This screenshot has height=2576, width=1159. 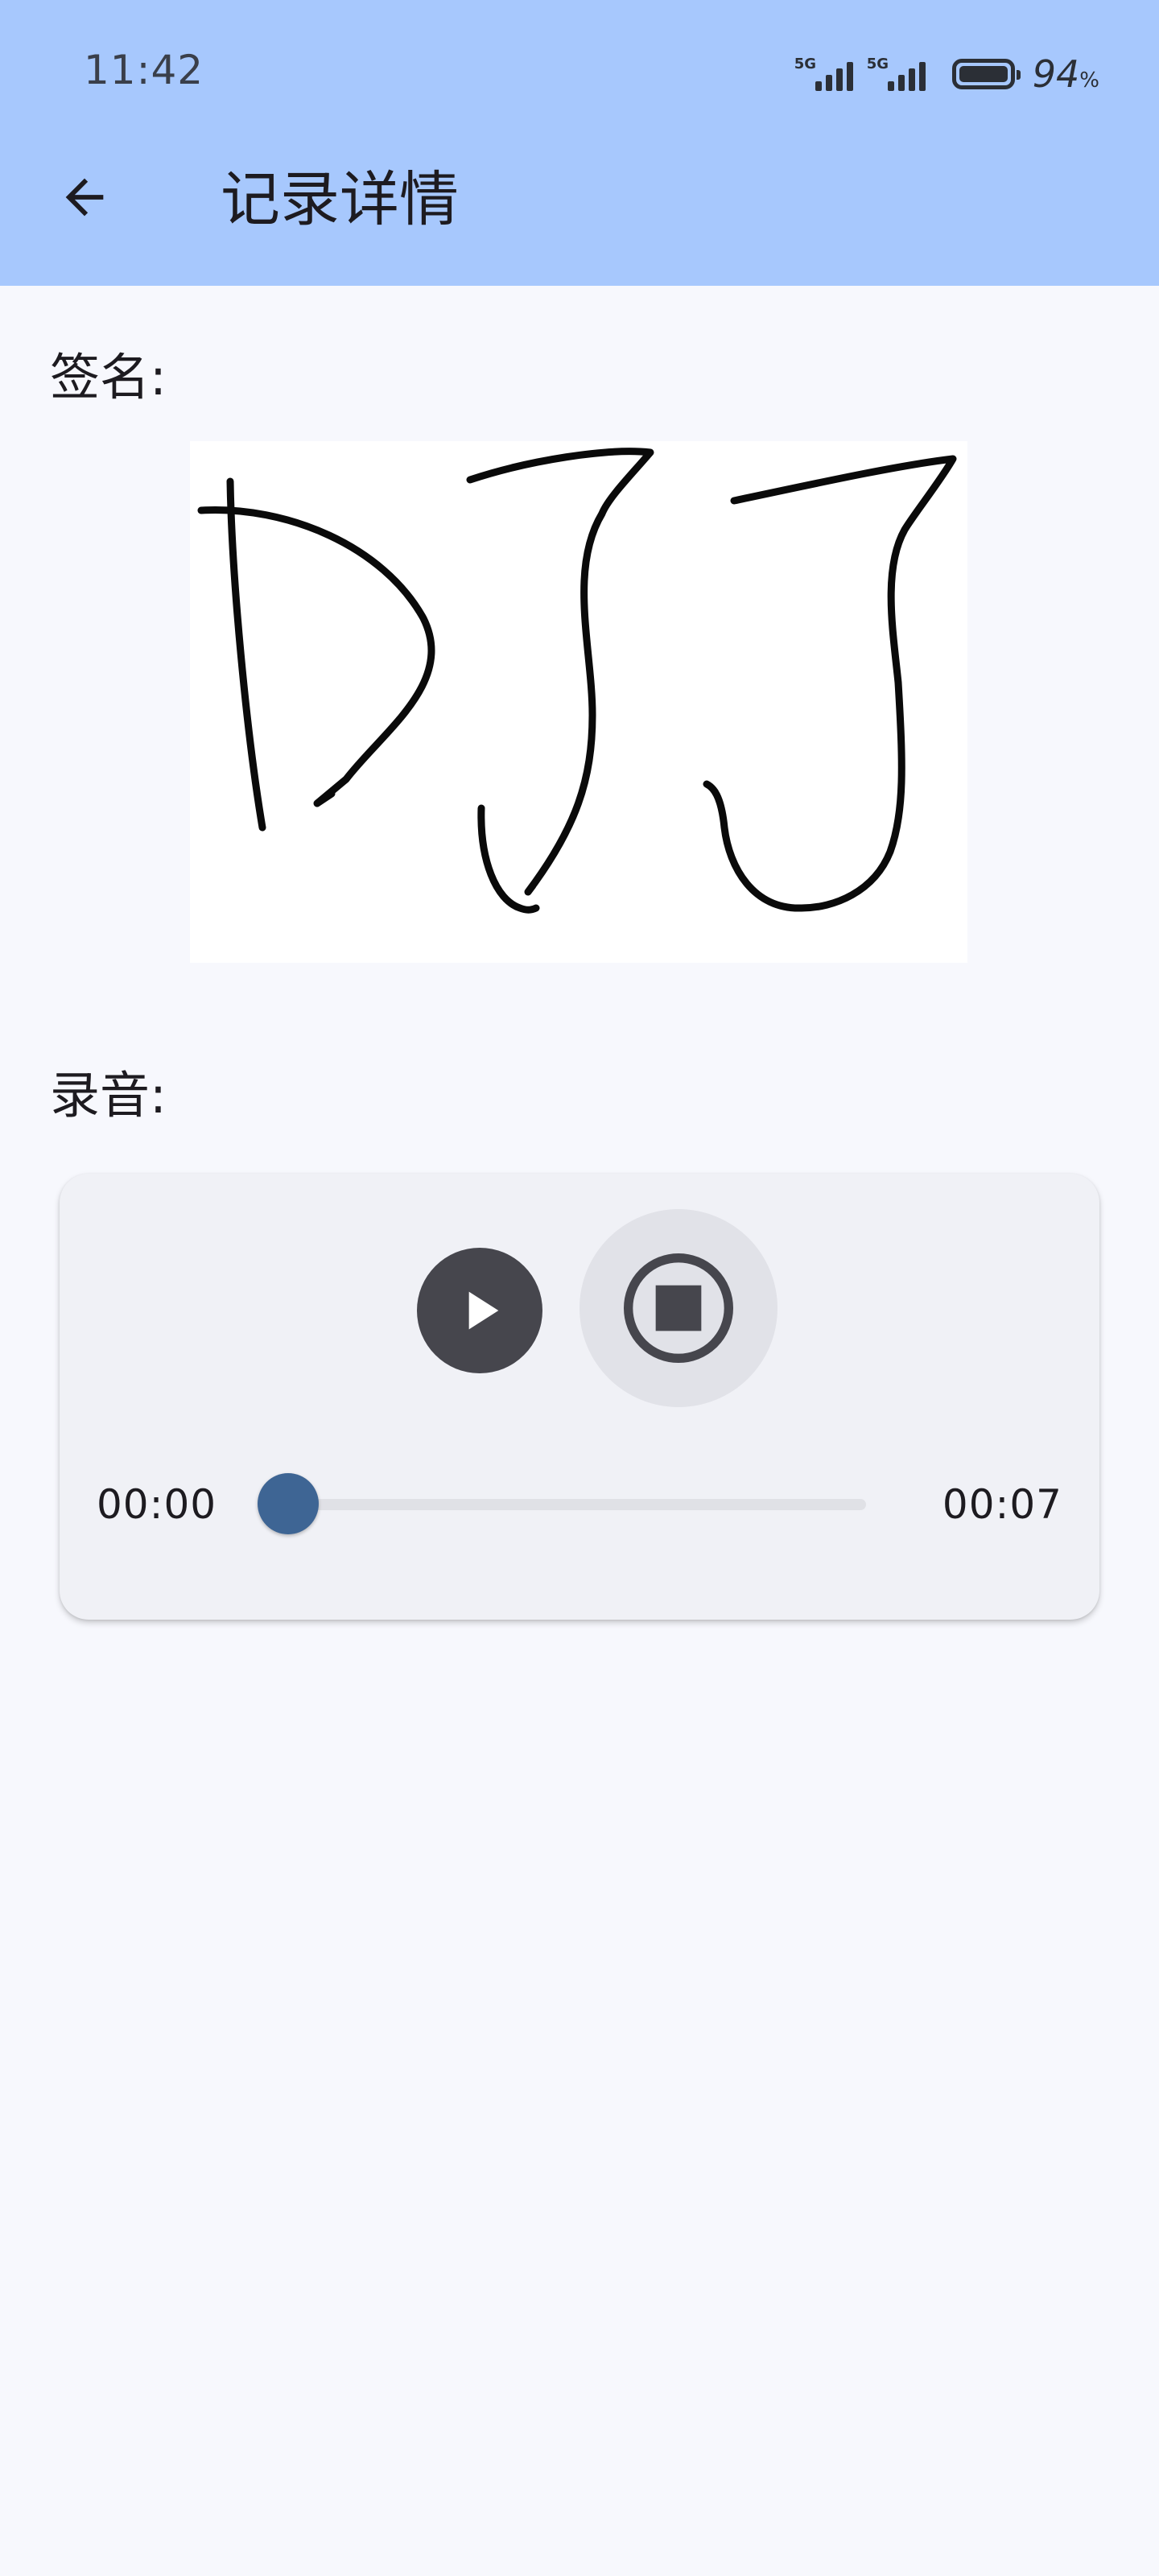 I want to click on arrow-back-icon, so click(x=84, y=197).